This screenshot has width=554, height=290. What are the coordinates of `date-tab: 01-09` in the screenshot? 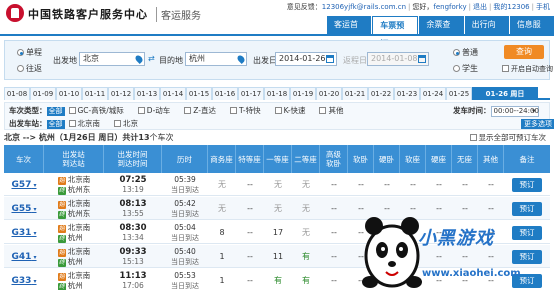 It's located at (43, 93).